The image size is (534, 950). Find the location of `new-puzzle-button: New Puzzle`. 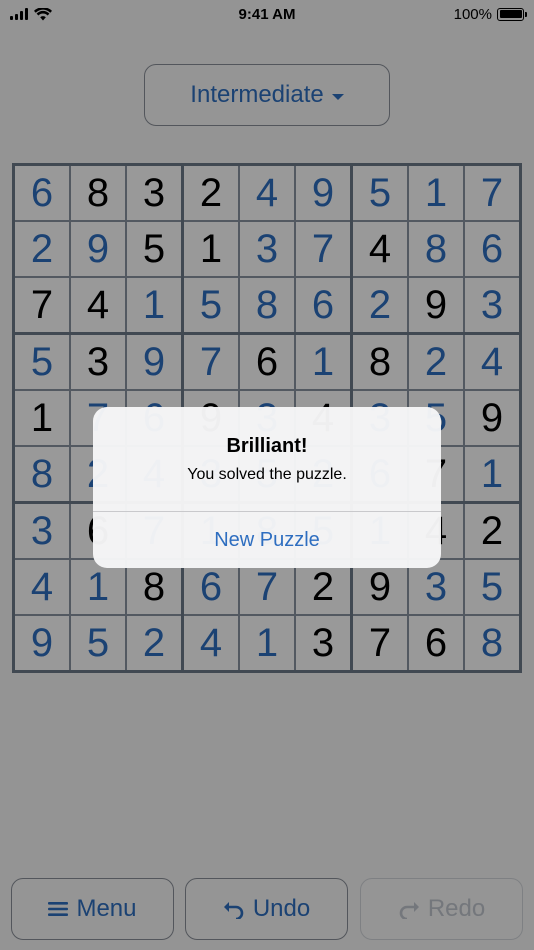

new-puzzle-button: New Puzzle is located at coordinates (267, 540).